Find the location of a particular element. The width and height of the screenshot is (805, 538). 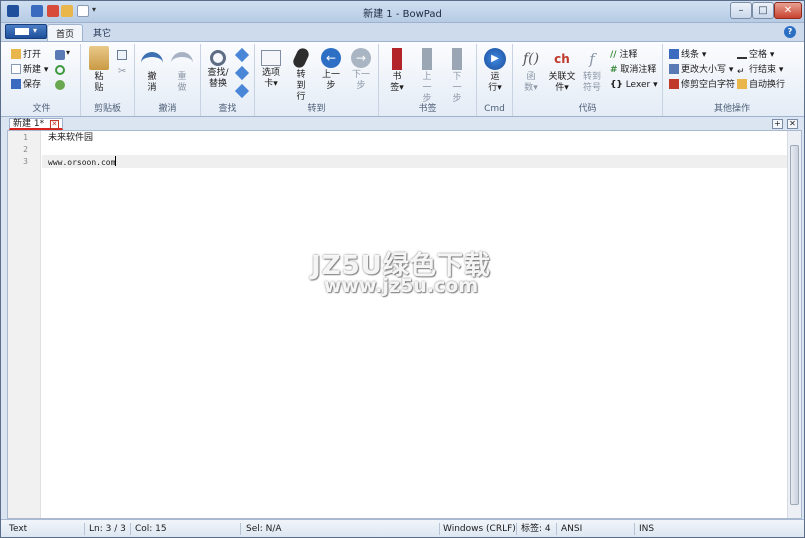

reload-icon is located at coordinates (60, 70).